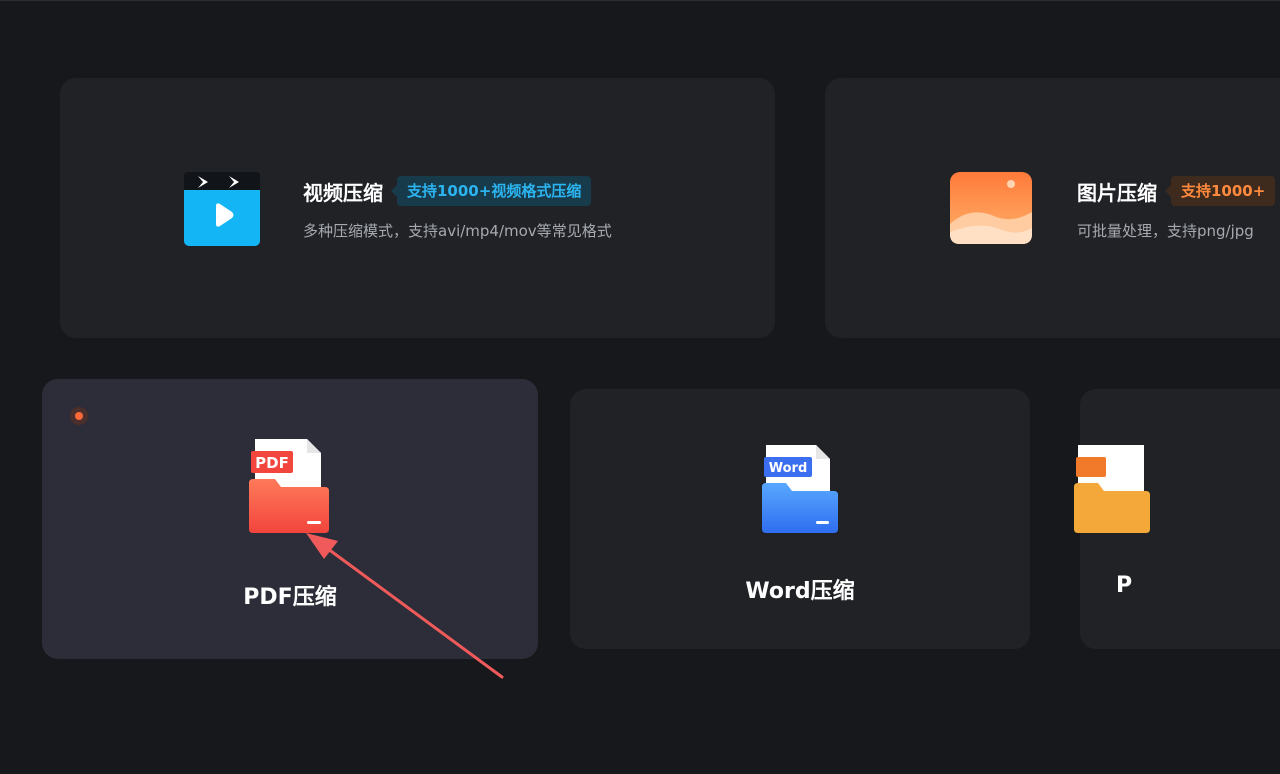  What do you see at coordinates (79, 416) in the screenshot?
I see `new-indicator-dot` at bounding box center [79, 416].